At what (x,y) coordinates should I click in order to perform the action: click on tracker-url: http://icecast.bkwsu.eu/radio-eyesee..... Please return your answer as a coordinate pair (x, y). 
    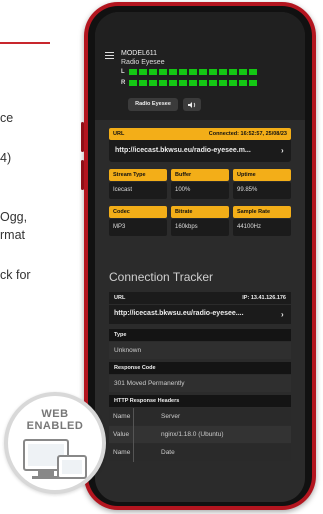
    Looking at the image, I should click on (179, 313).